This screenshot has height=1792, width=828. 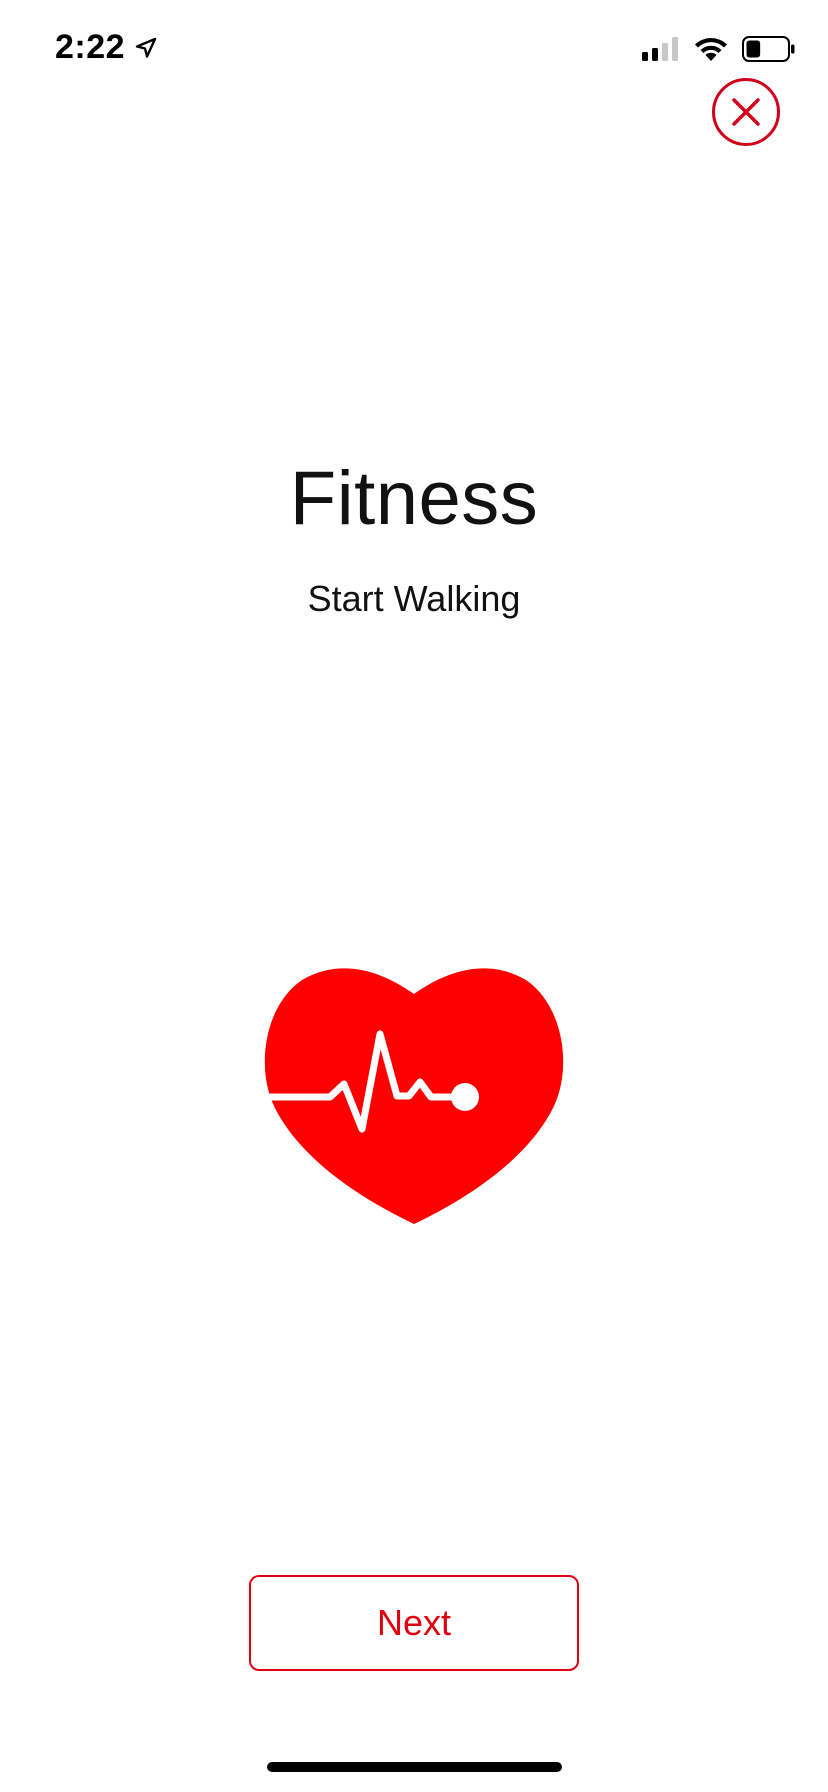 I want to click on status-time-group: 2:22, so click(x=106, y=47).